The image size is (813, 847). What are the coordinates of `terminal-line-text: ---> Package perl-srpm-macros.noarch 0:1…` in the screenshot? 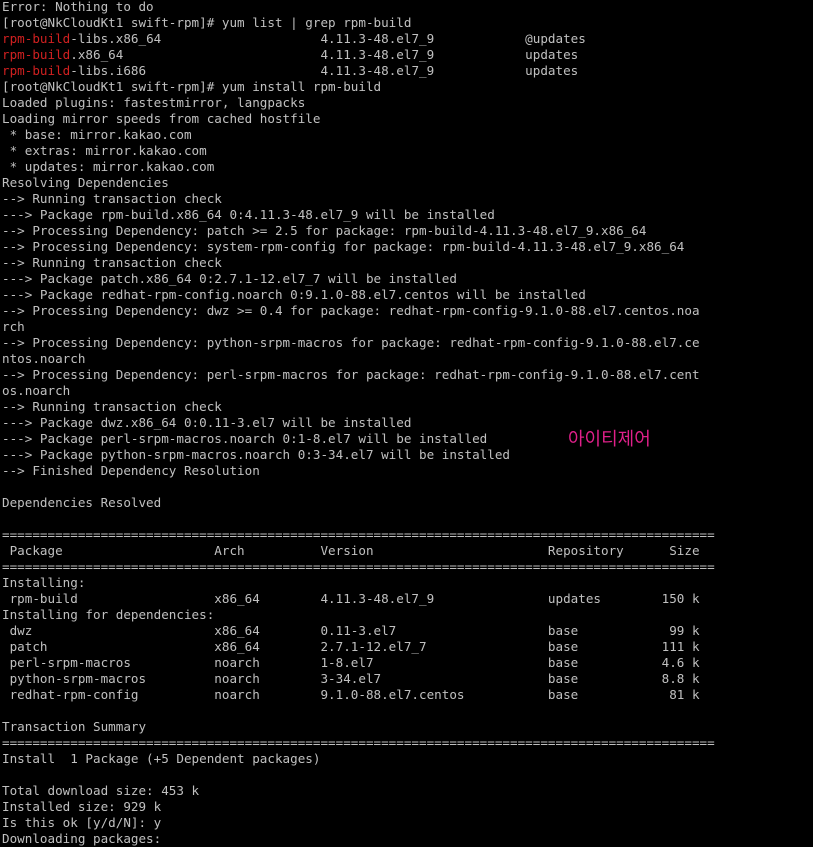 It's located at (245, 438).